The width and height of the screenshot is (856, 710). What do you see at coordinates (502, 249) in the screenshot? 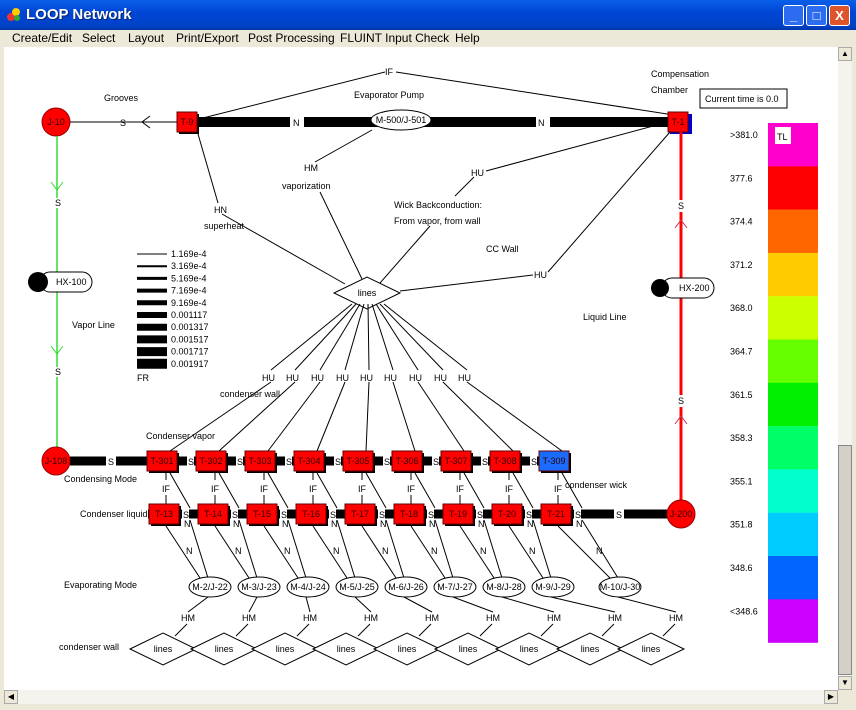
I see `cc-wall-label: CC Wall` at bounding box center [502, 249].